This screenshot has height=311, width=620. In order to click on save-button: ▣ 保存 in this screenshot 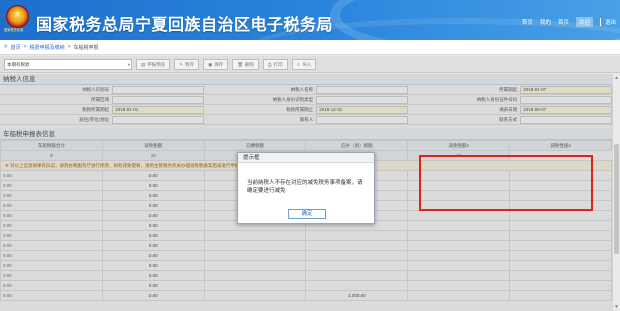, I will do `click(216, 64)`.